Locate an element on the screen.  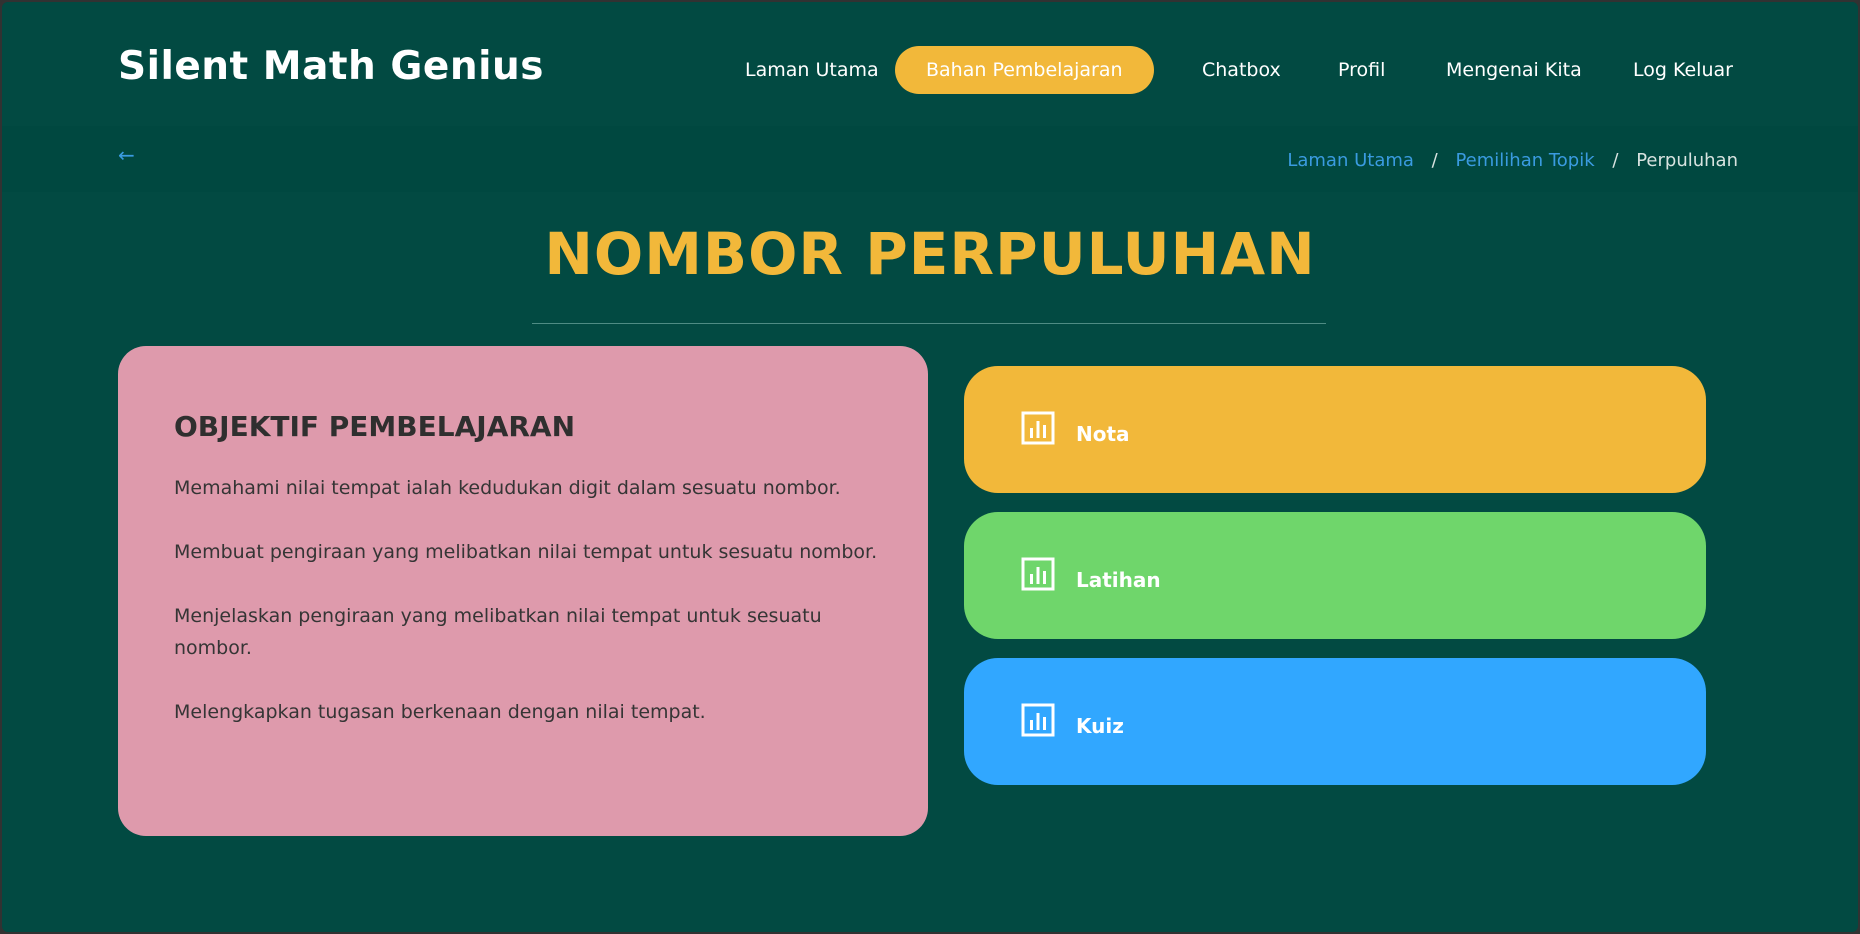
nav-profil: Profil is located at coordinates (1361, 70).